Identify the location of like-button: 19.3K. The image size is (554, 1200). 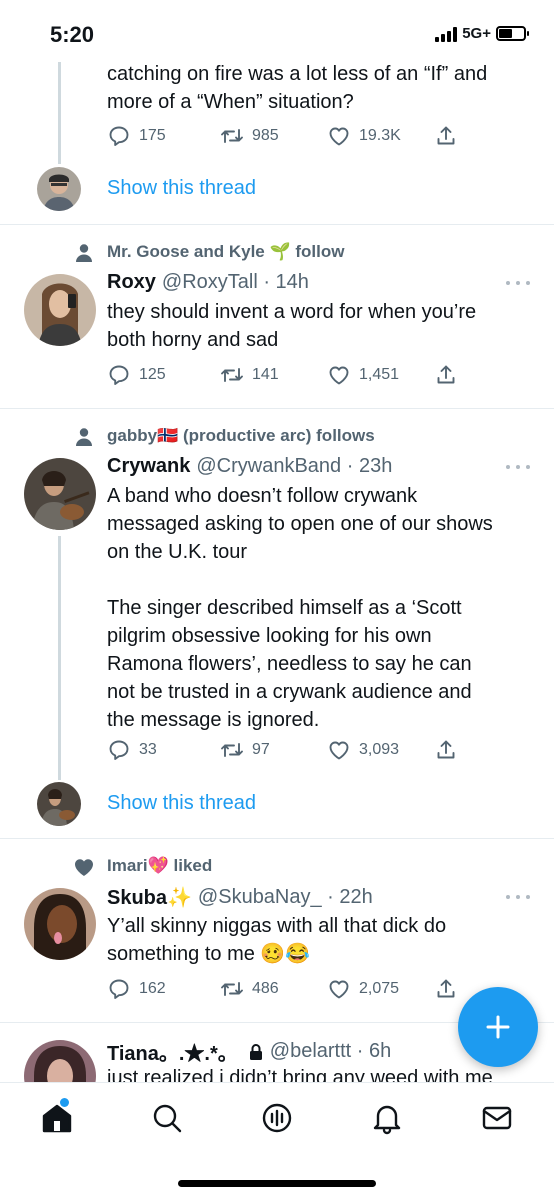
(364, 136).